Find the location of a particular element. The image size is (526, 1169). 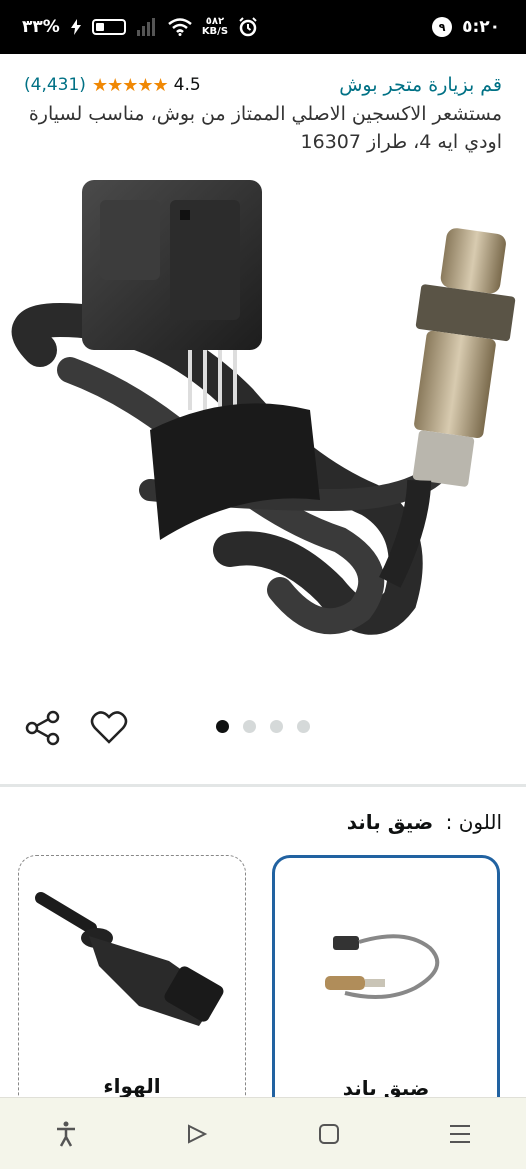

store-link: قم بزيارة متجر بوش is located at coordinates (420, 85).